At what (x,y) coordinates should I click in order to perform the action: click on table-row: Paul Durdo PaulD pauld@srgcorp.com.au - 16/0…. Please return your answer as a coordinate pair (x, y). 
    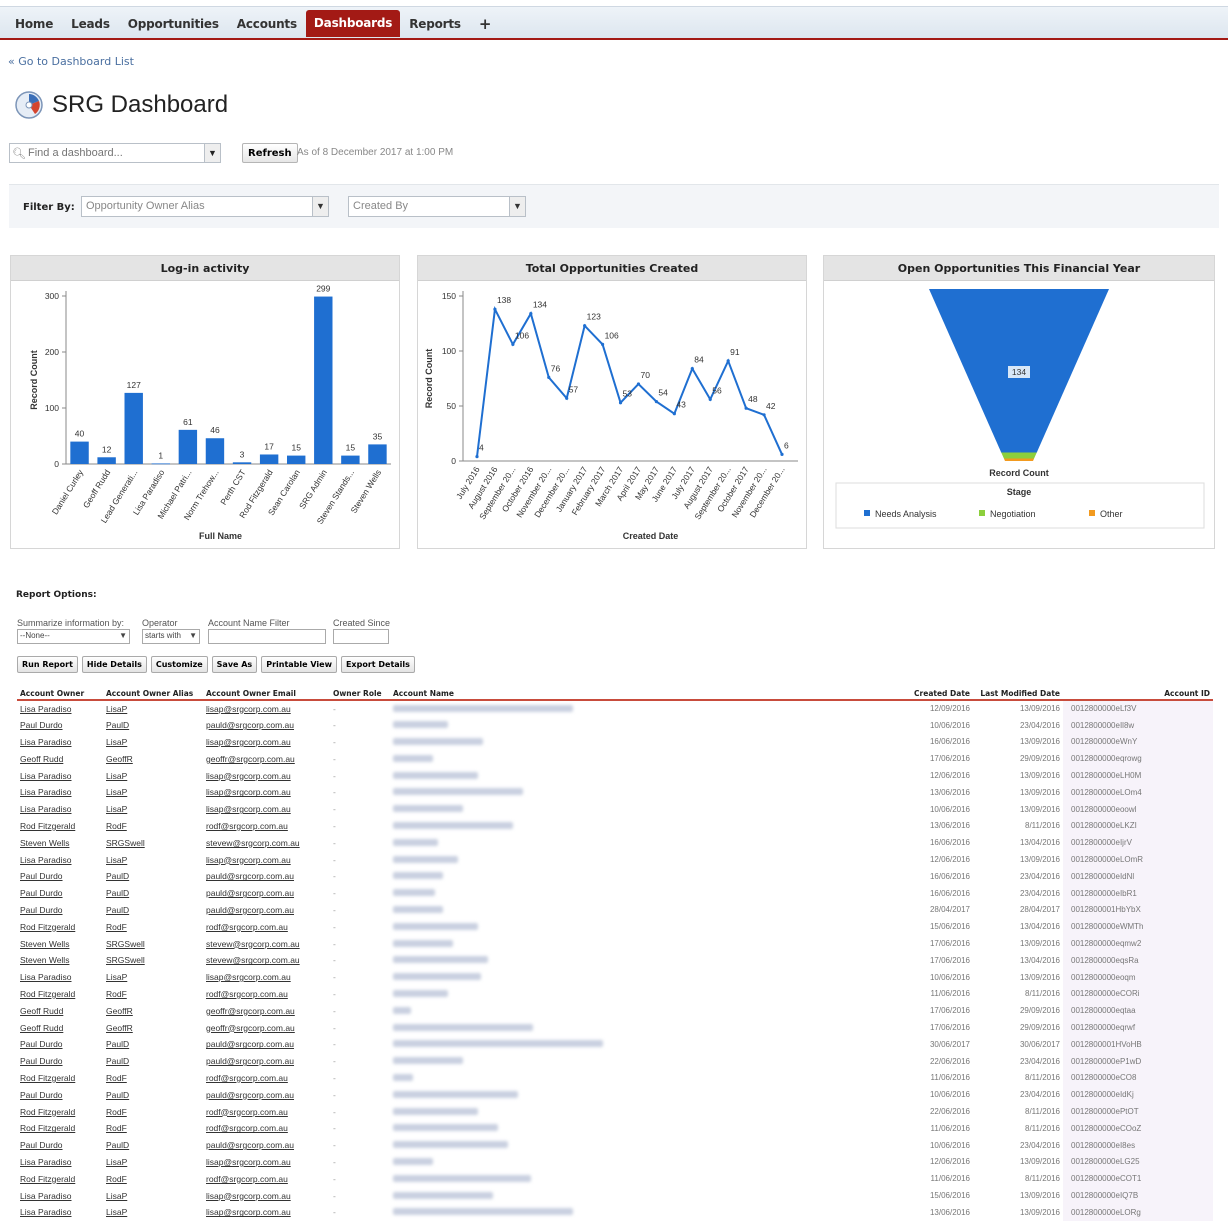
    Looking at the image, I should click on (615, 876).